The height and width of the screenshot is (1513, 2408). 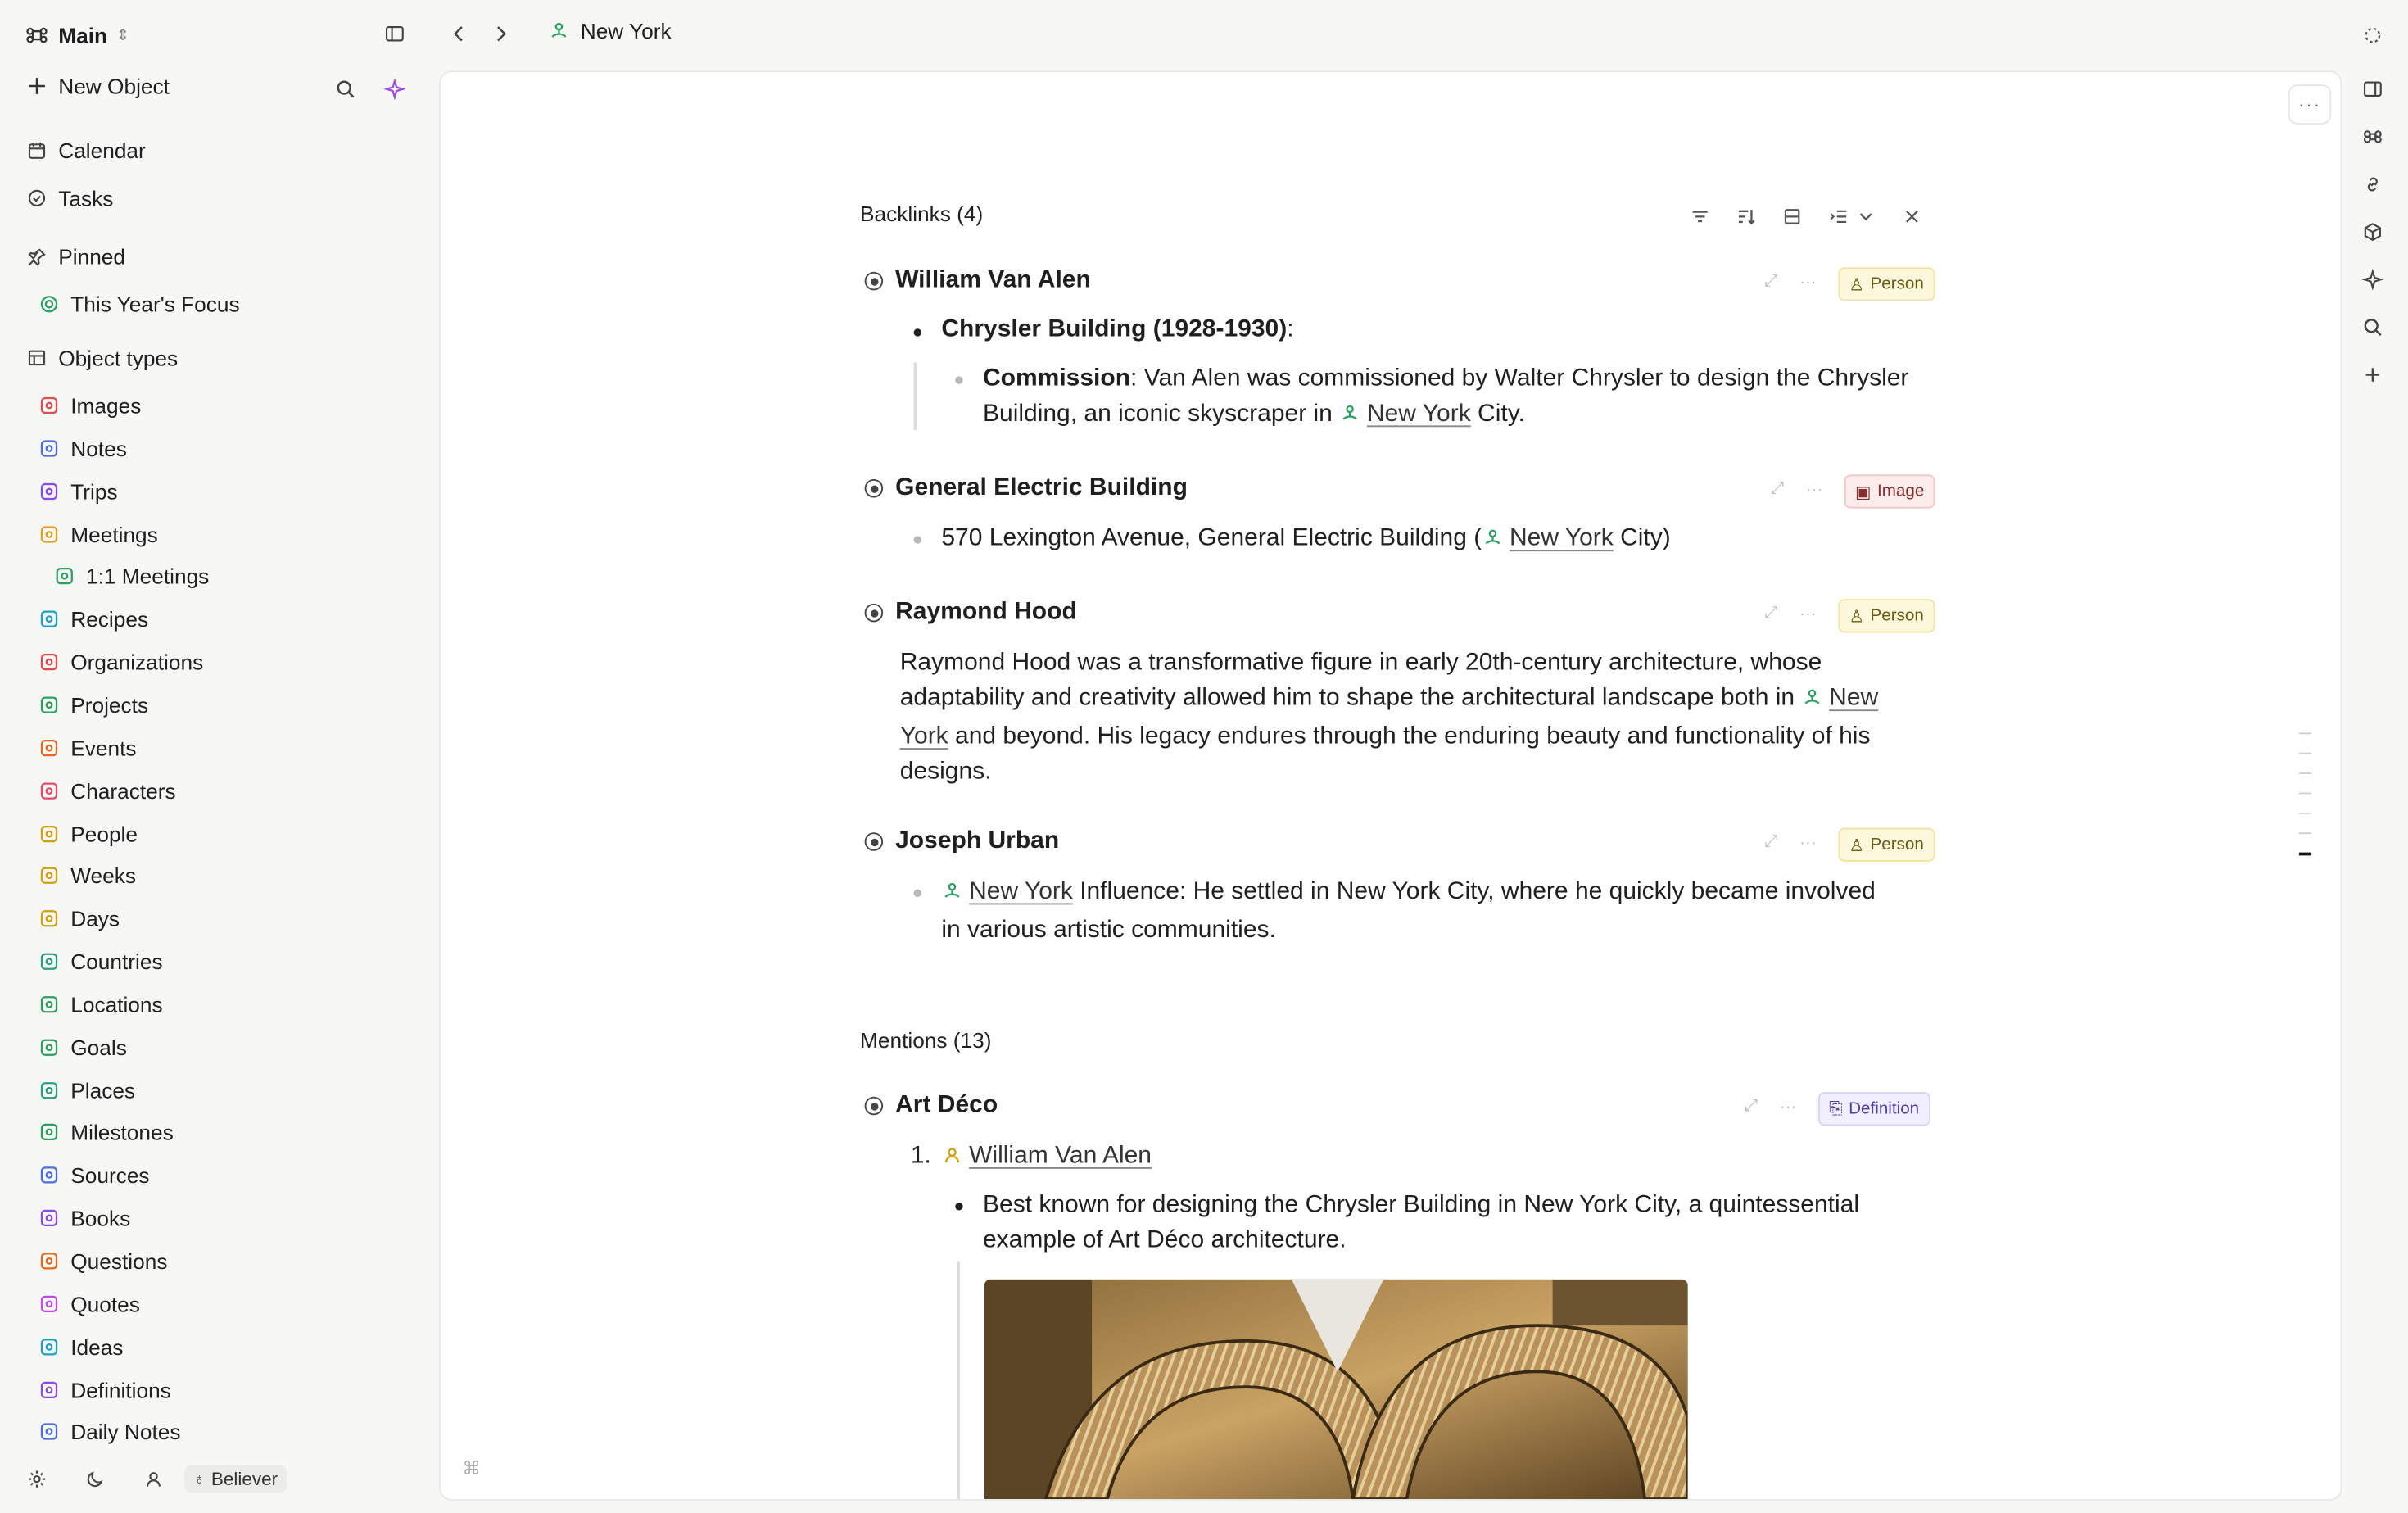 What do you see at coordinates (100, 1219) in the screenshot?
I see `sidebar-item-label: Books` at bounding box center [100, 1219].